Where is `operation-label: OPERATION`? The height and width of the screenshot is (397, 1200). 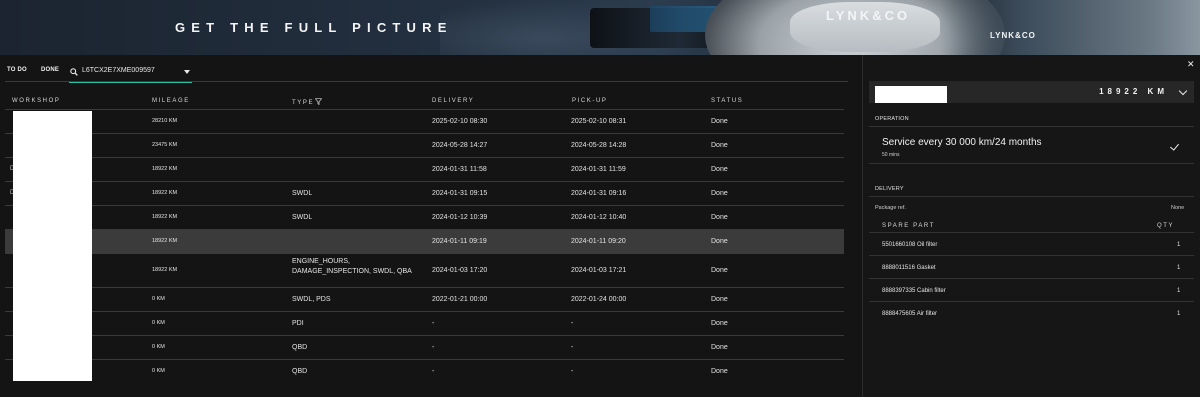
operation-label: OPERATION is located at coordinates (892, 119).